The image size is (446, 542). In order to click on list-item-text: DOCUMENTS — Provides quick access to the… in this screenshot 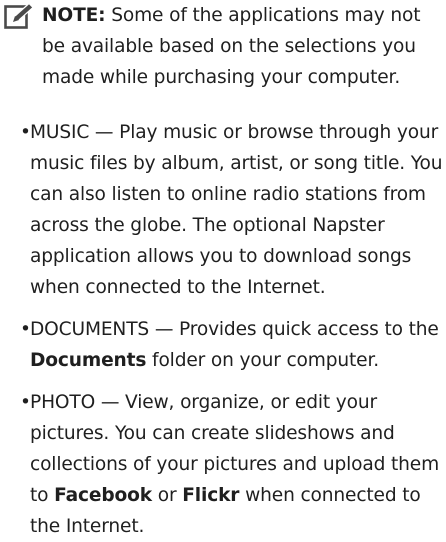, I will do `click(232, 345)`.